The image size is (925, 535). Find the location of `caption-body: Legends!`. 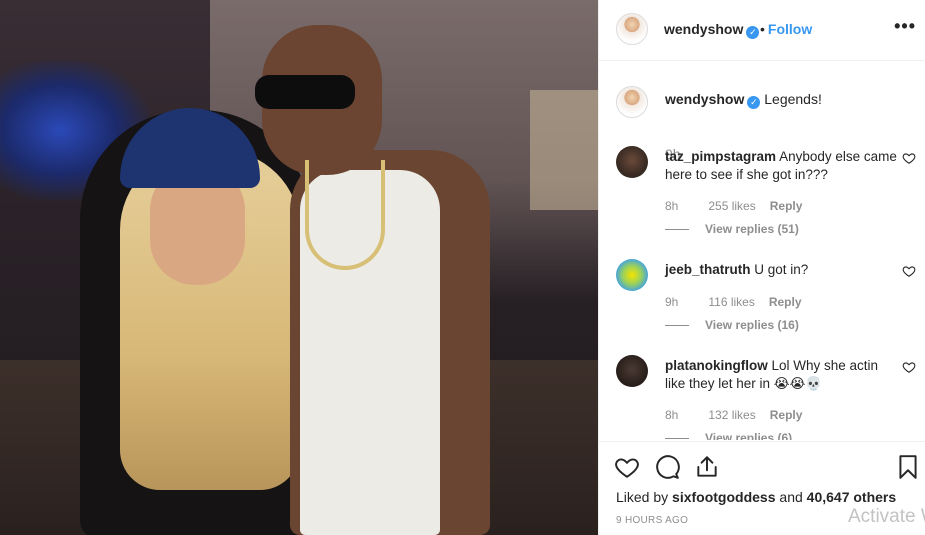

caption-body: Legends! is located at coordinates (793, 99).